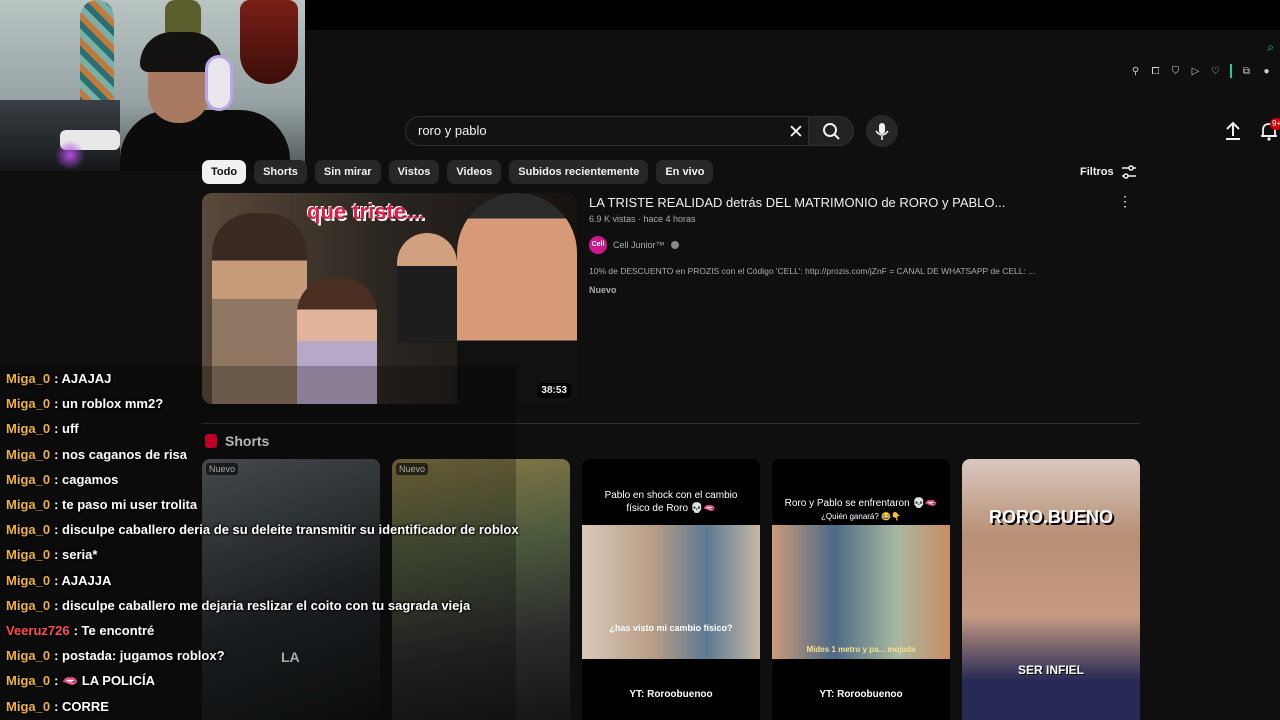 The image size is (1280, 720). What do you see at coordinates (1125, 201) in the screenshot?
I see `more-options-icon: ⋮` at bounding box center [1125, 201].